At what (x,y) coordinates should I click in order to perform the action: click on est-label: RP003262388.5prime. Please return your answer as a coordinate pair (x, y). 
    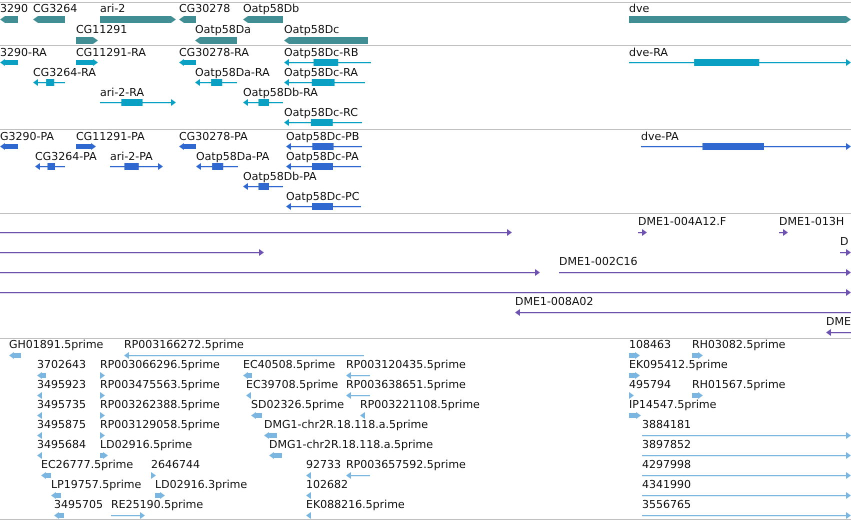
    Looking at the image, I should click on (160, 405).